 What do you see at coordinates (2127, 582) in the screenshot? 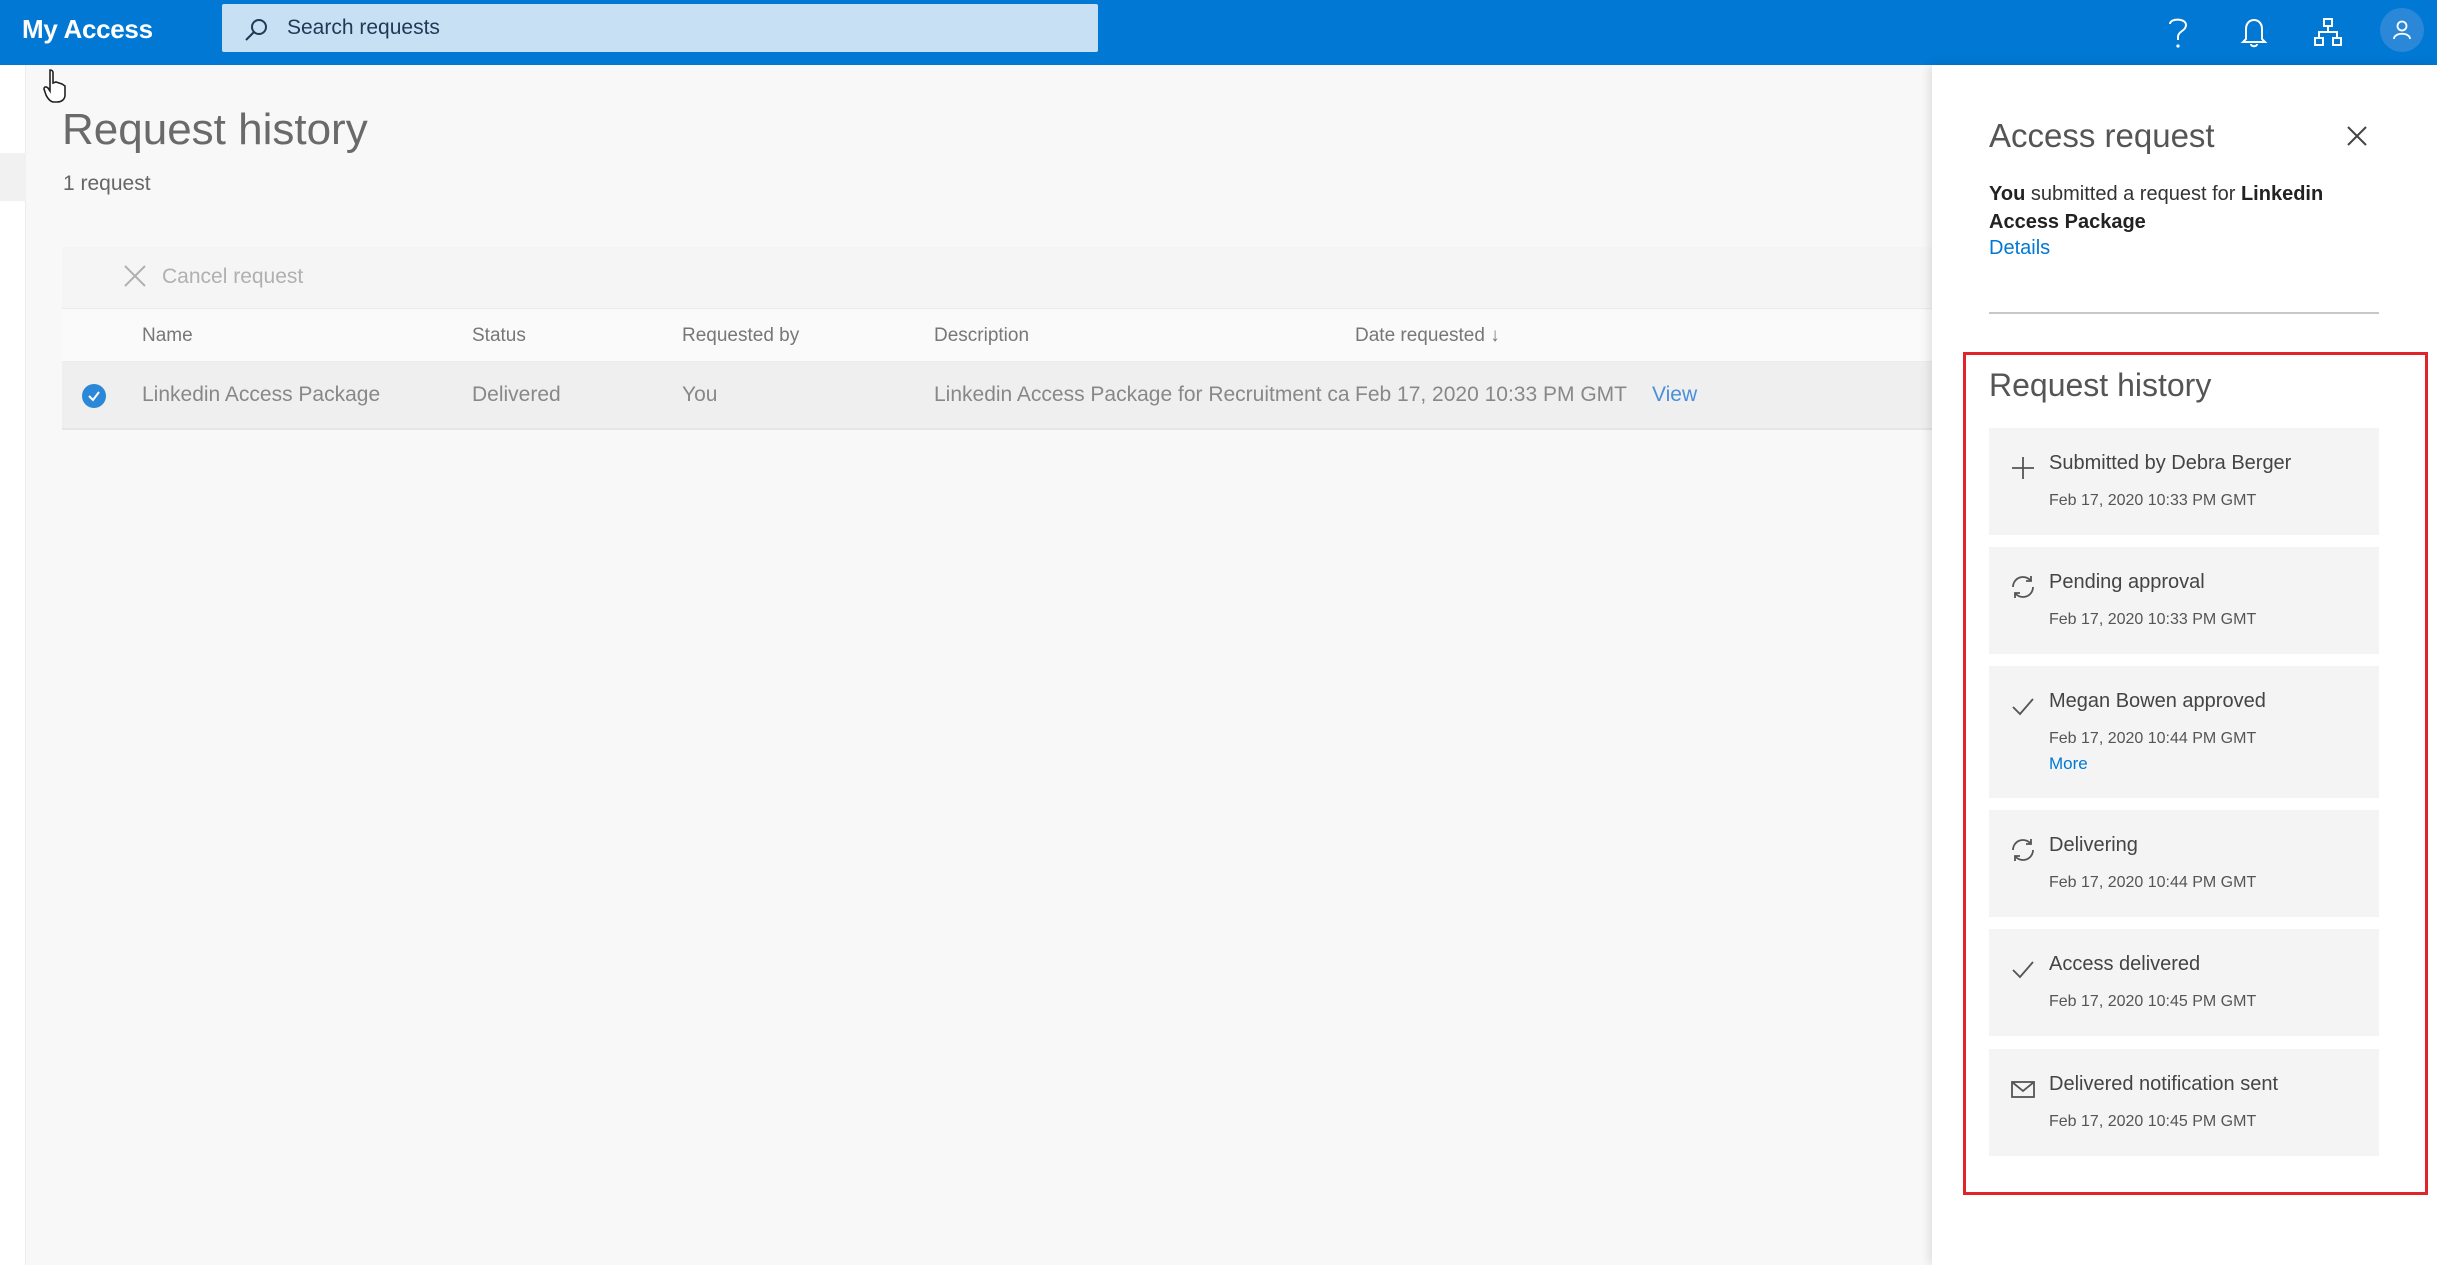
I see `history-label: Pending approval` at bounding box center [2127, 582].